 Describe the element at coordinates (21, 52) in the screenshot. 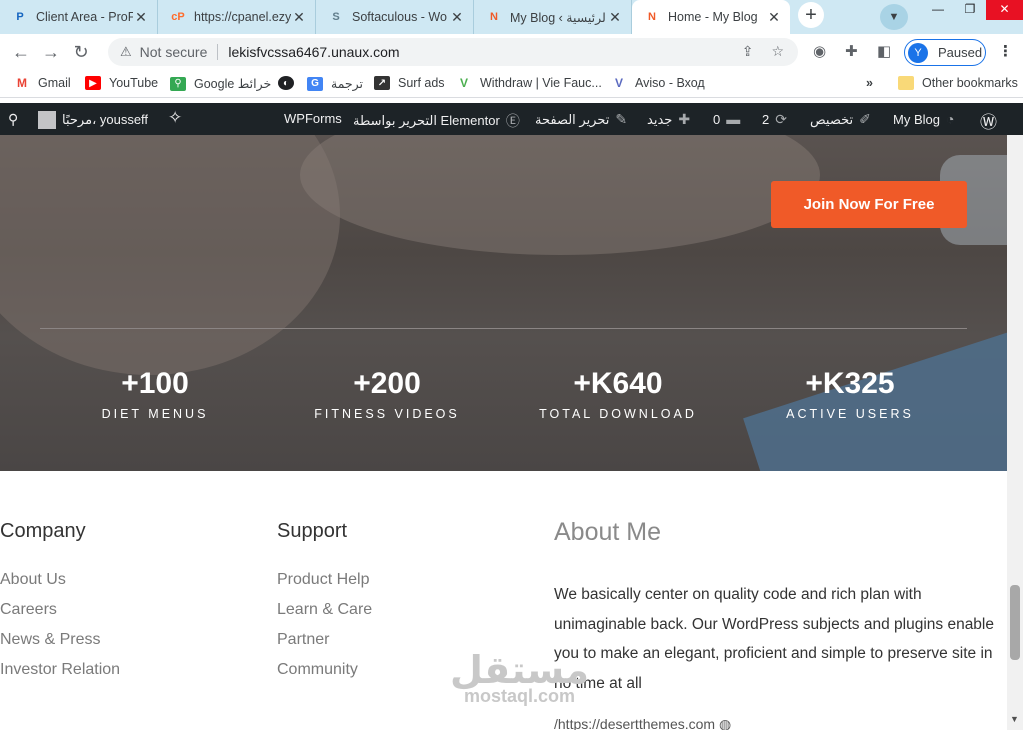

I see `back-icon: ←` at that location.